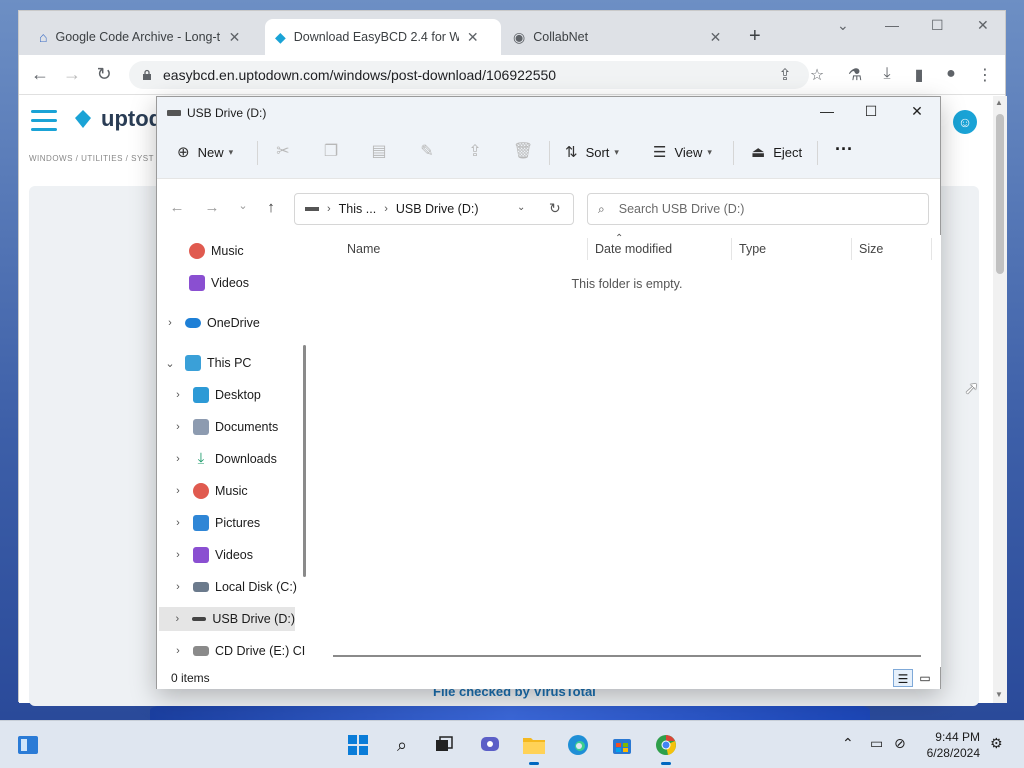 Image resolution: width=1024 pixels, height=768 pixels. What do you see at coordinates (104, 74) in the screenshot?
I see `reload-button: ↻` at bounding box center [104, 74].